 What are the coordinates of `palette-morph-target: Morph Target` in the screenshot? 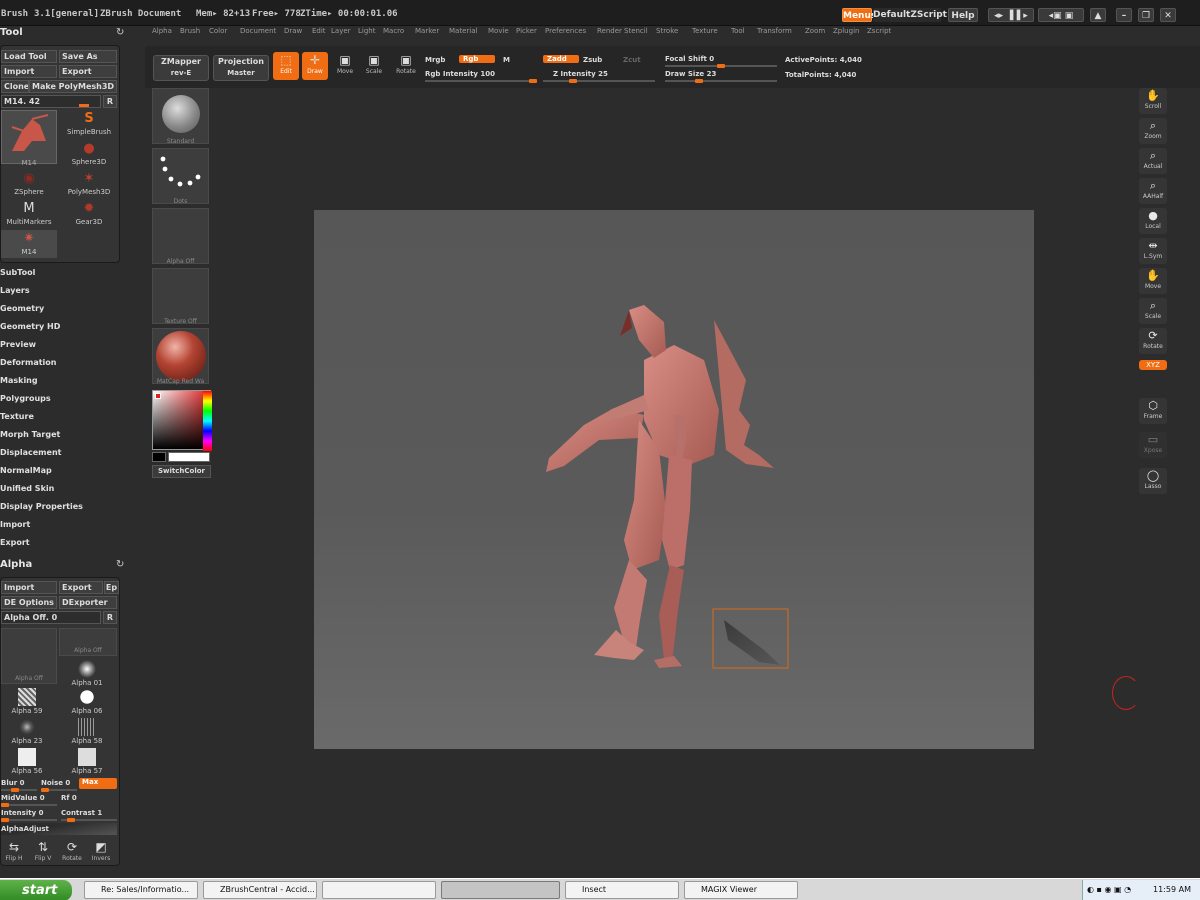 It's located at (30, 434).